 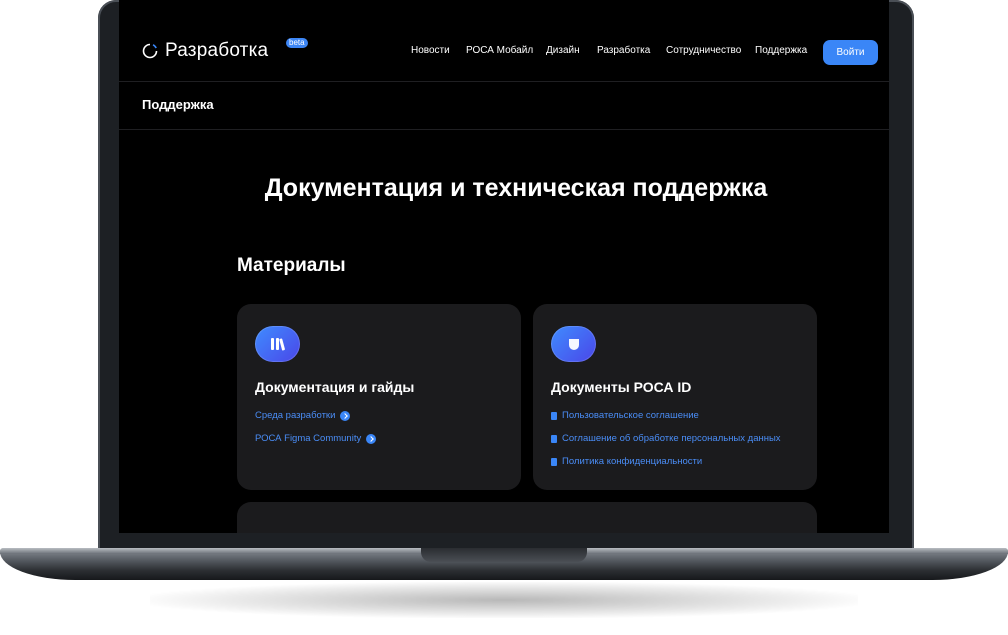 I want to click on beta-badge: beta, so click(x=297, y=43).